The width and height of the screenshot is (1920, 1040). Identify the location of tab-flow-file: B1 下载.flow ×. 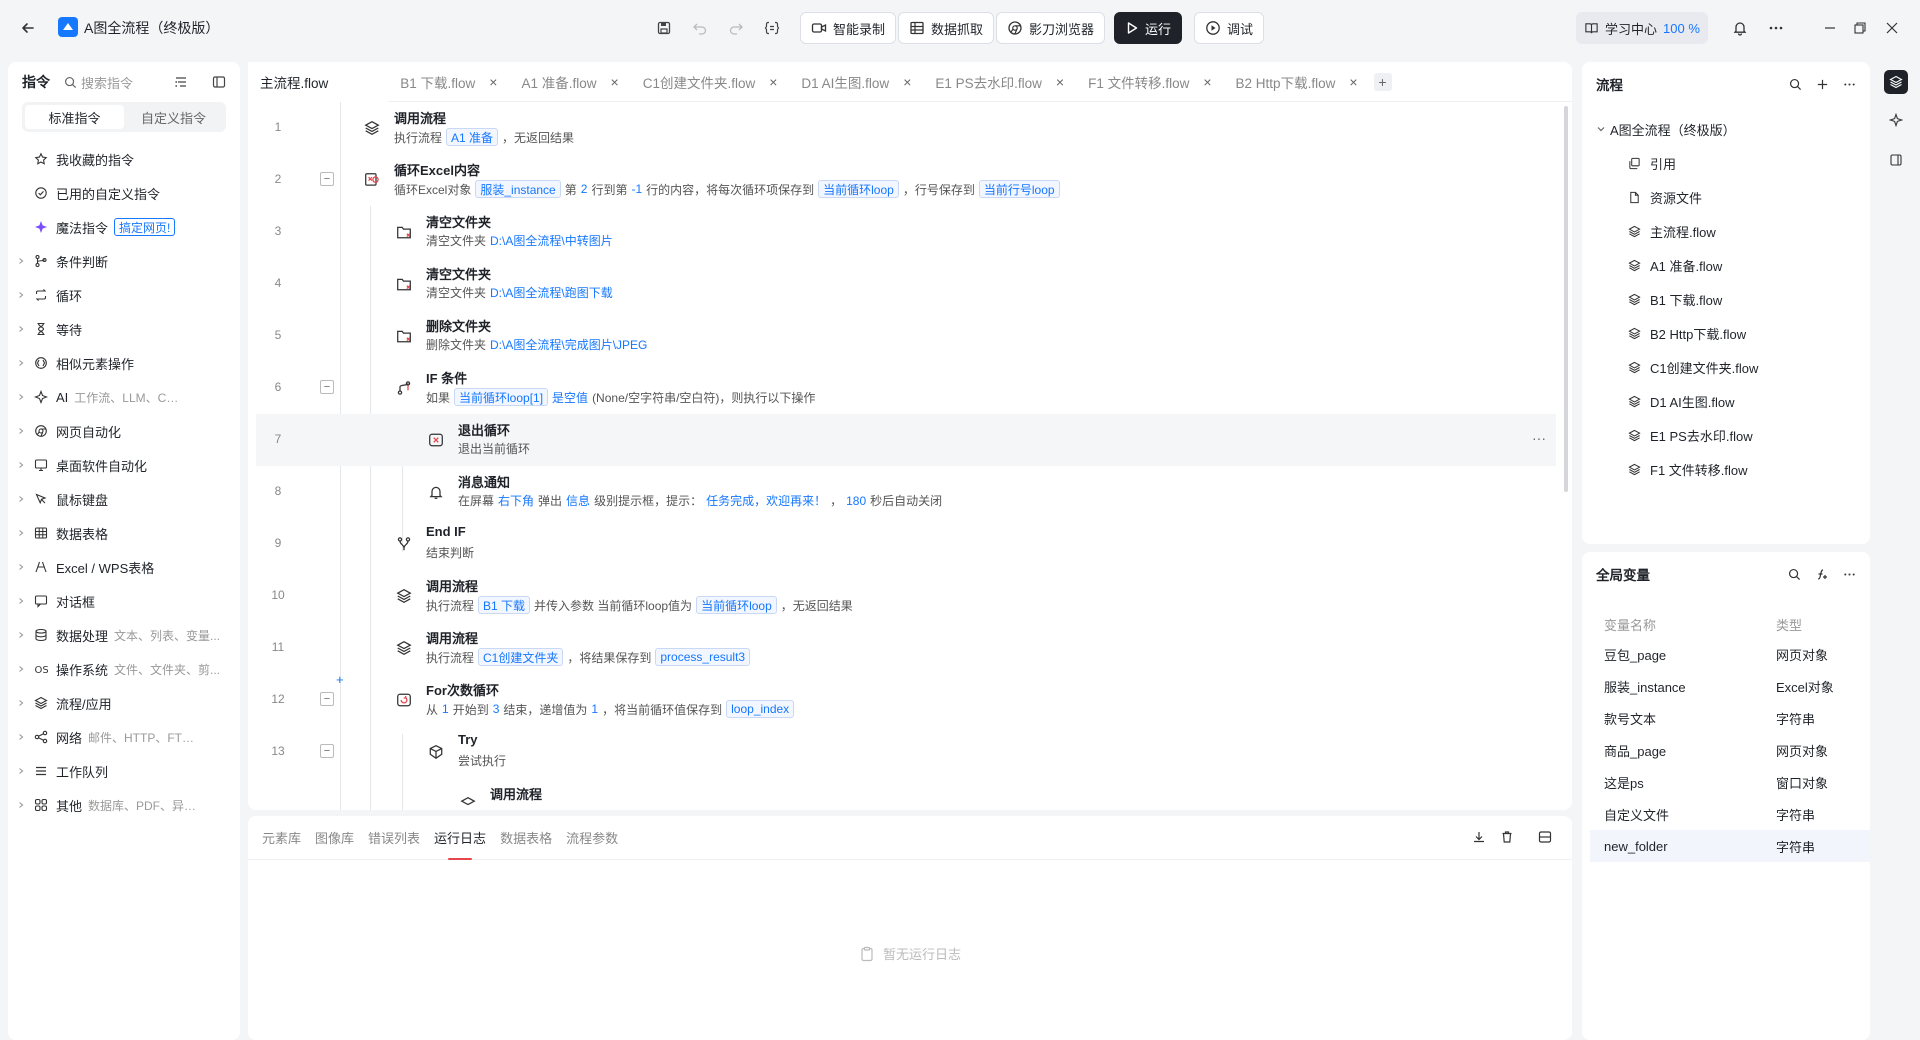
(448, 82).